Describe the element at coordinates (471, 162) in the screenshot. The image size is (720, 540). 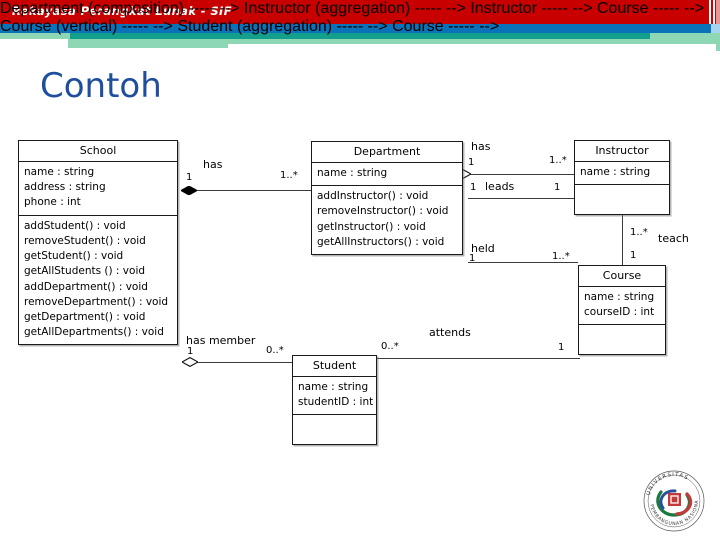
I see `mult-department-has-instructor-from: 1` at that location.